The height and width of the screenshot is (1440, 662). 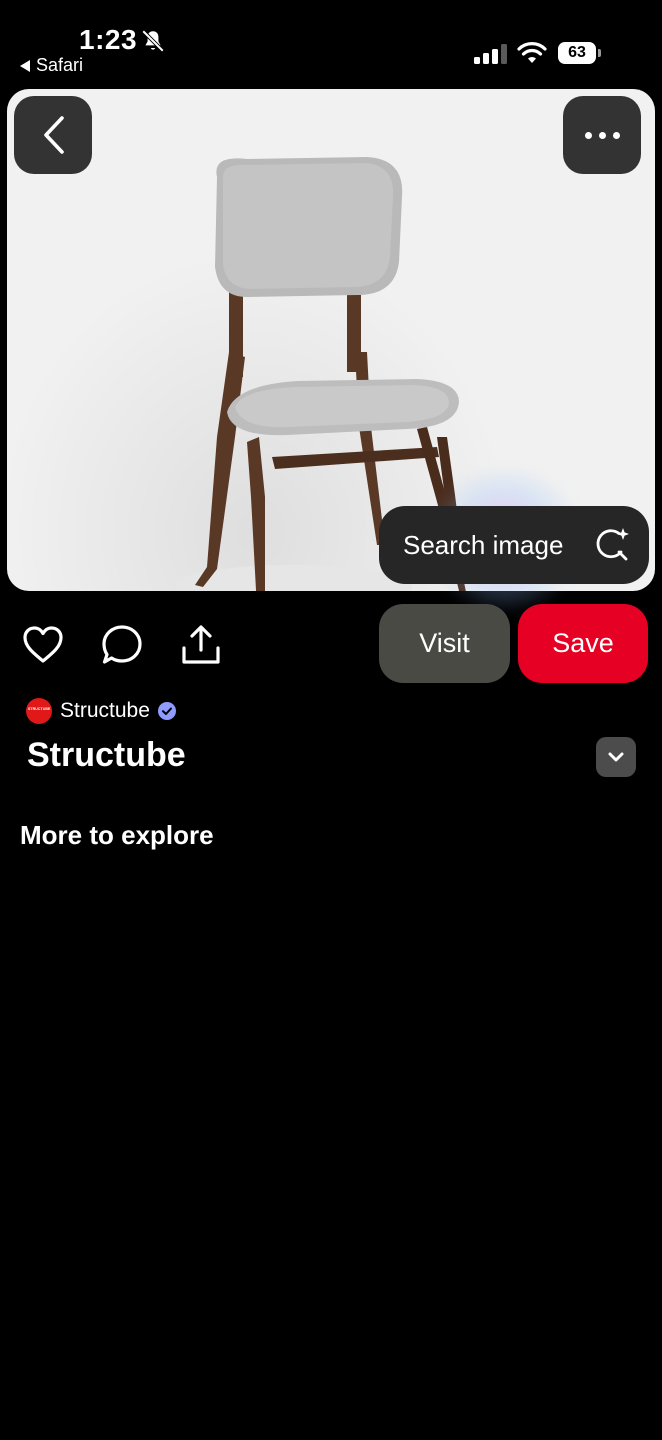 What do you see at coordinates (612, 544) in the screenshot?
I see `visual-search-icon` at bounding box center [612, 544].